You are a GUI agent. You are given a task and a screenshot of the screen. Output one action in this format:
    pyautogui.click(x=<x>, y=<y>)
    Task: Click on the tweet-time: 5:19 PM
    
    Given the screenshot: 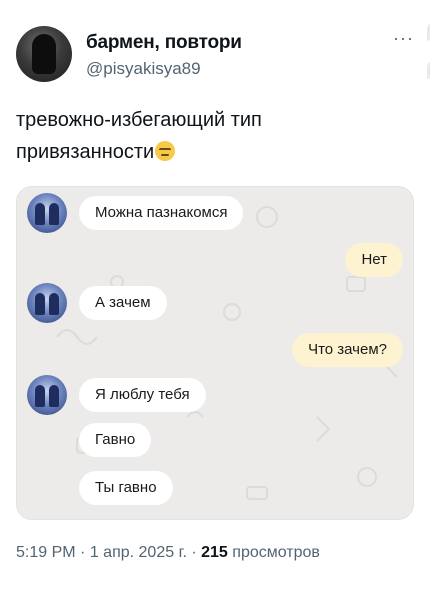 What is the action you would take?
    pyautogui.click(x=46, y=552)
    